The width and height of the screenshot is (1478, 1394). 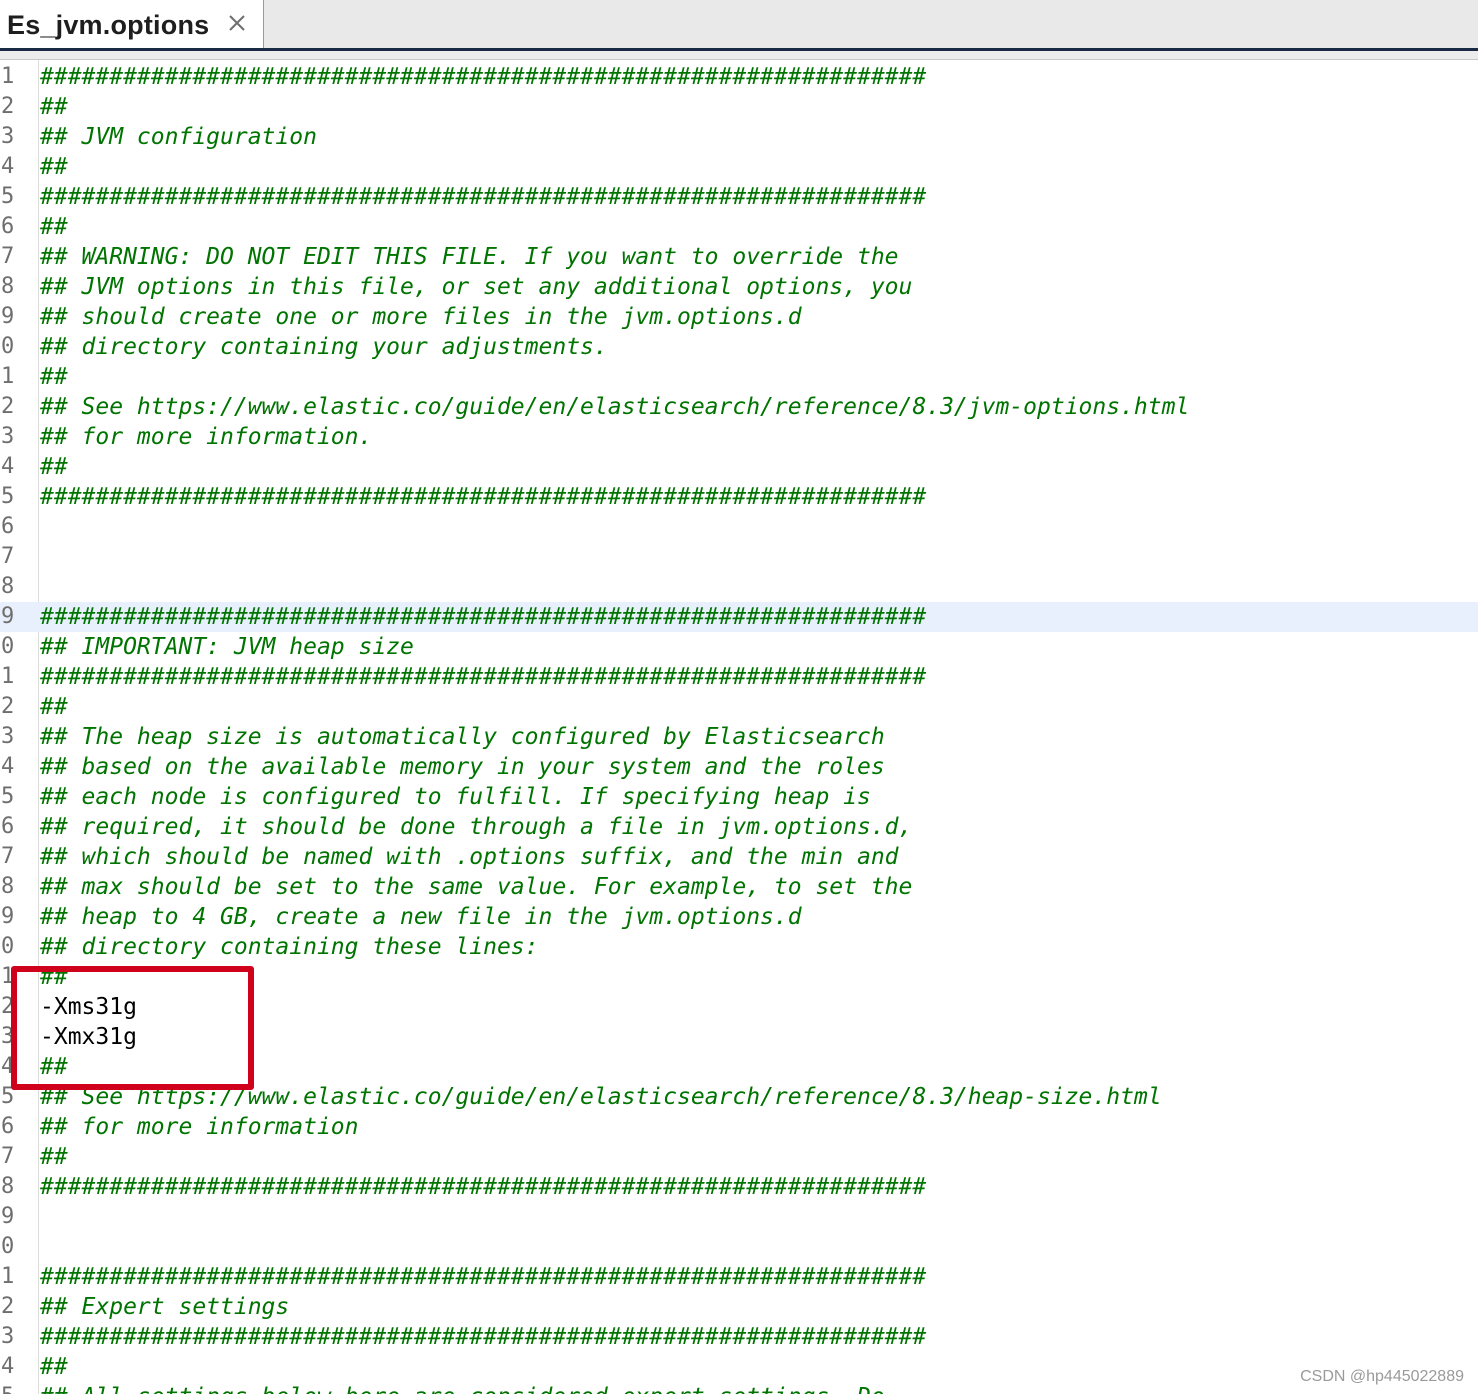 What do you see at coordinates (739, 1247) in the screenshot?
I see `code-line: 0` at bounding box center [739, 1247].